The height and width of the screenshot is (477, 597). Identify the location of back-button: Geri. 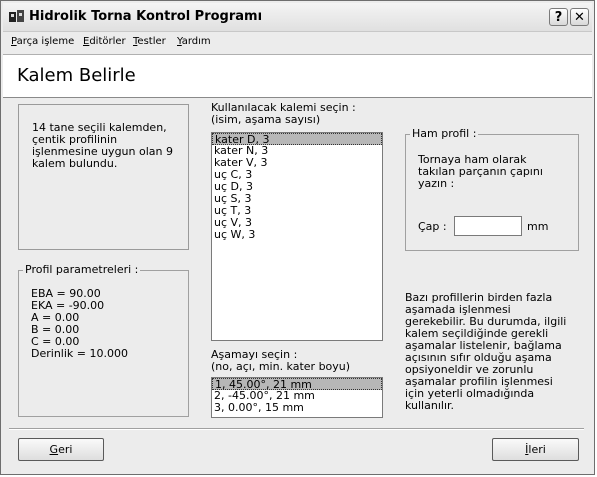
(61, 449).